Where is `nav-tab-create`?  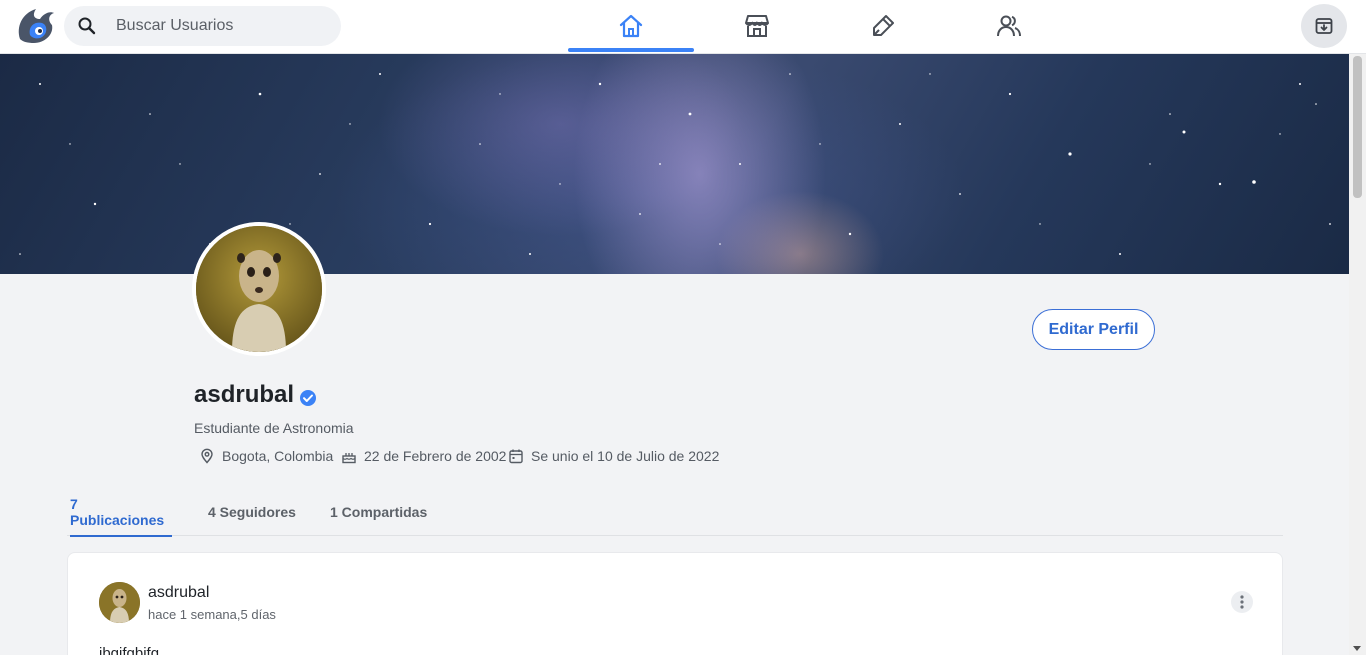
nav-tab-create is located at coordinates (883, 26).